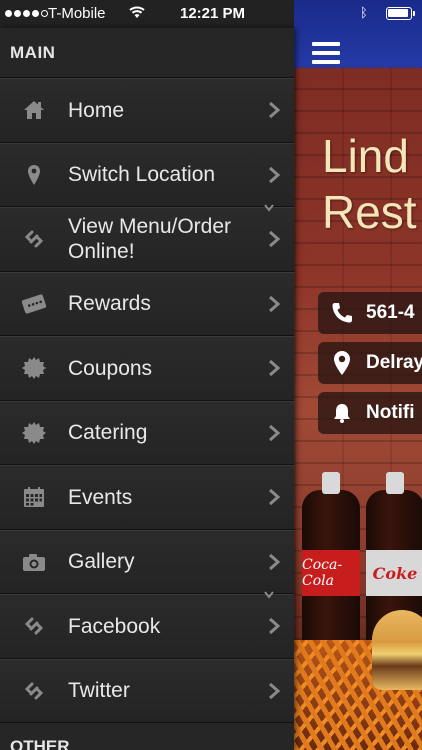 The height and width of the screenshot is (750, 422). I want to click on menu-item-rewards: Rewards, so click(147, 303).